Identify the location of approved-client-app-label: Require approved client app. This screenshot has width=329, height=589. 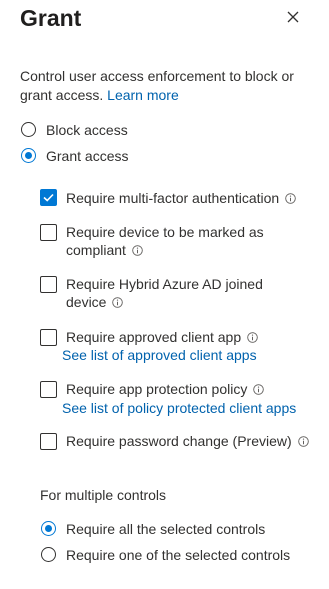
(162, 337).